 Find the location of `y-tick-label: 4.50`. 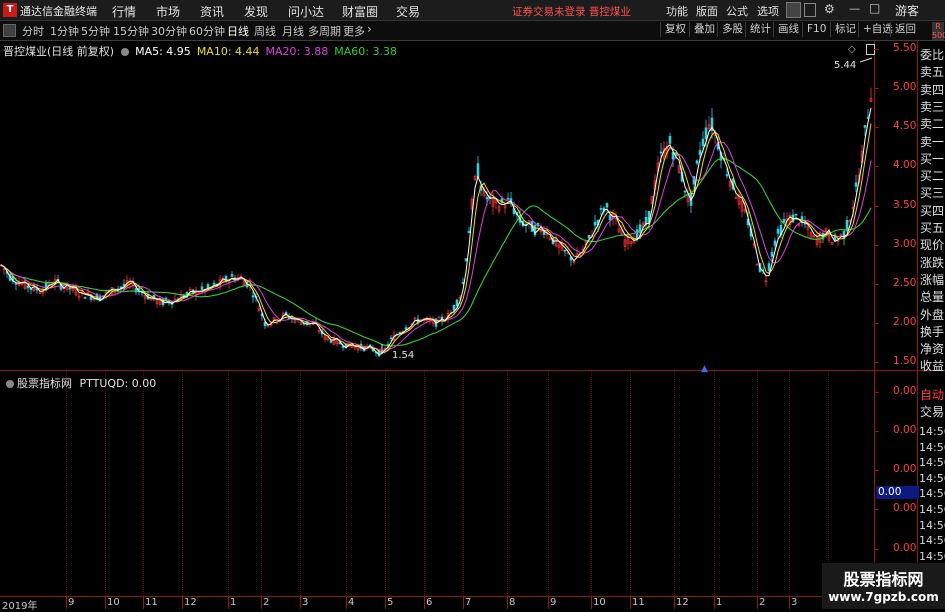

y-tick-label: 4.50 is located at coordinates (905, 126).